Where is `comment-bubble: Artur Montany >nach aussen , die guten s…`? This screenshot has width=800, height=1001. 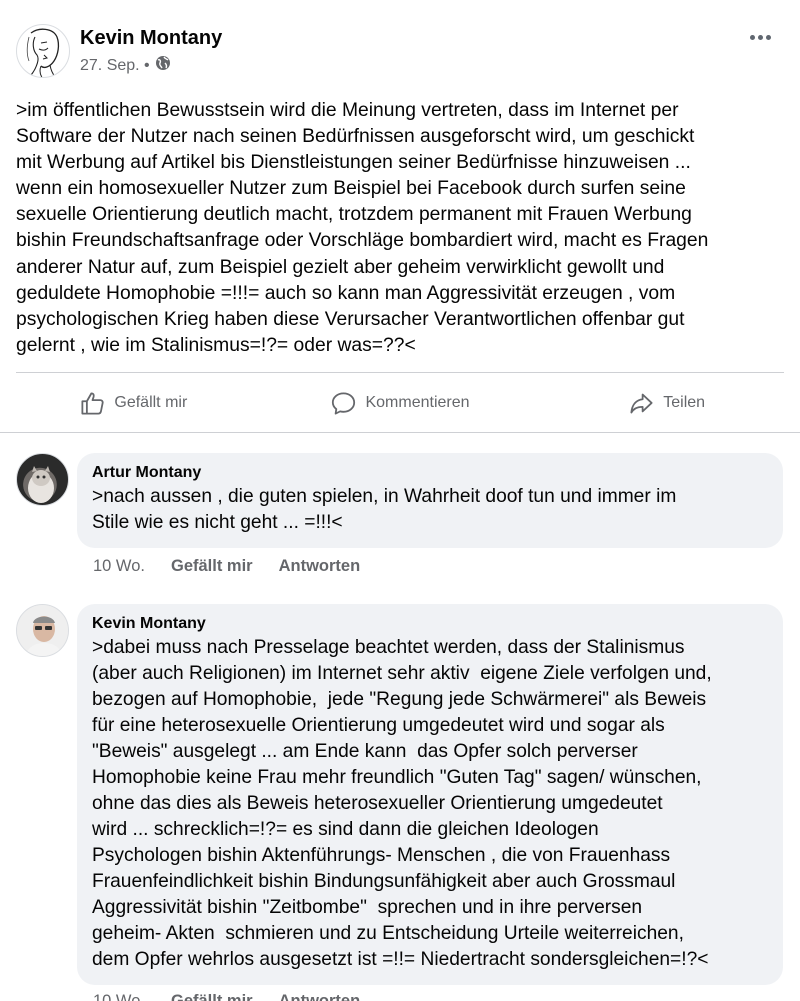
comment-bubble: Artur Montany >nach aussen , die guten s… is located at coordinates (430, 500).